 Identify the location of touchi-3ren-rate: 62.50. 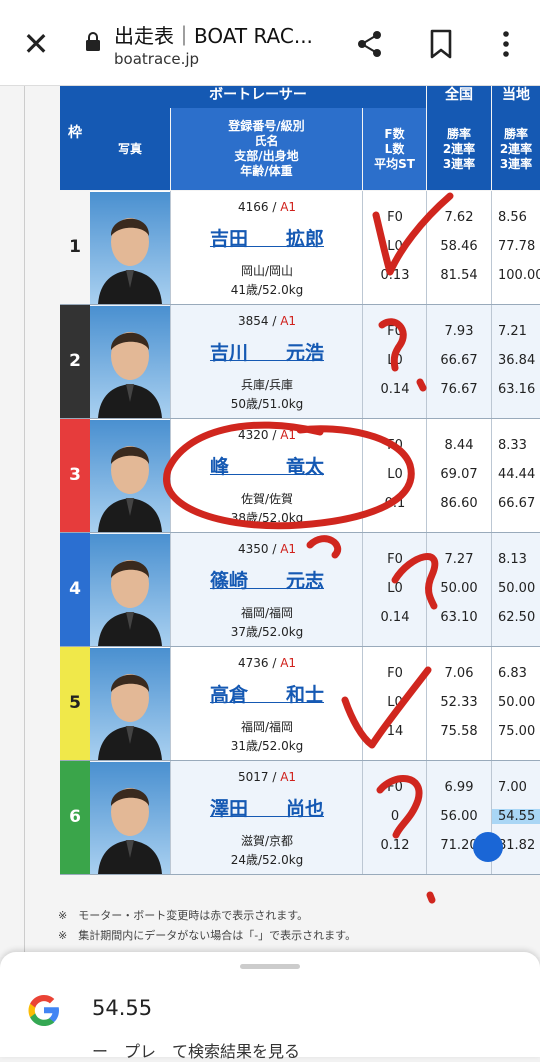
(517, 617).